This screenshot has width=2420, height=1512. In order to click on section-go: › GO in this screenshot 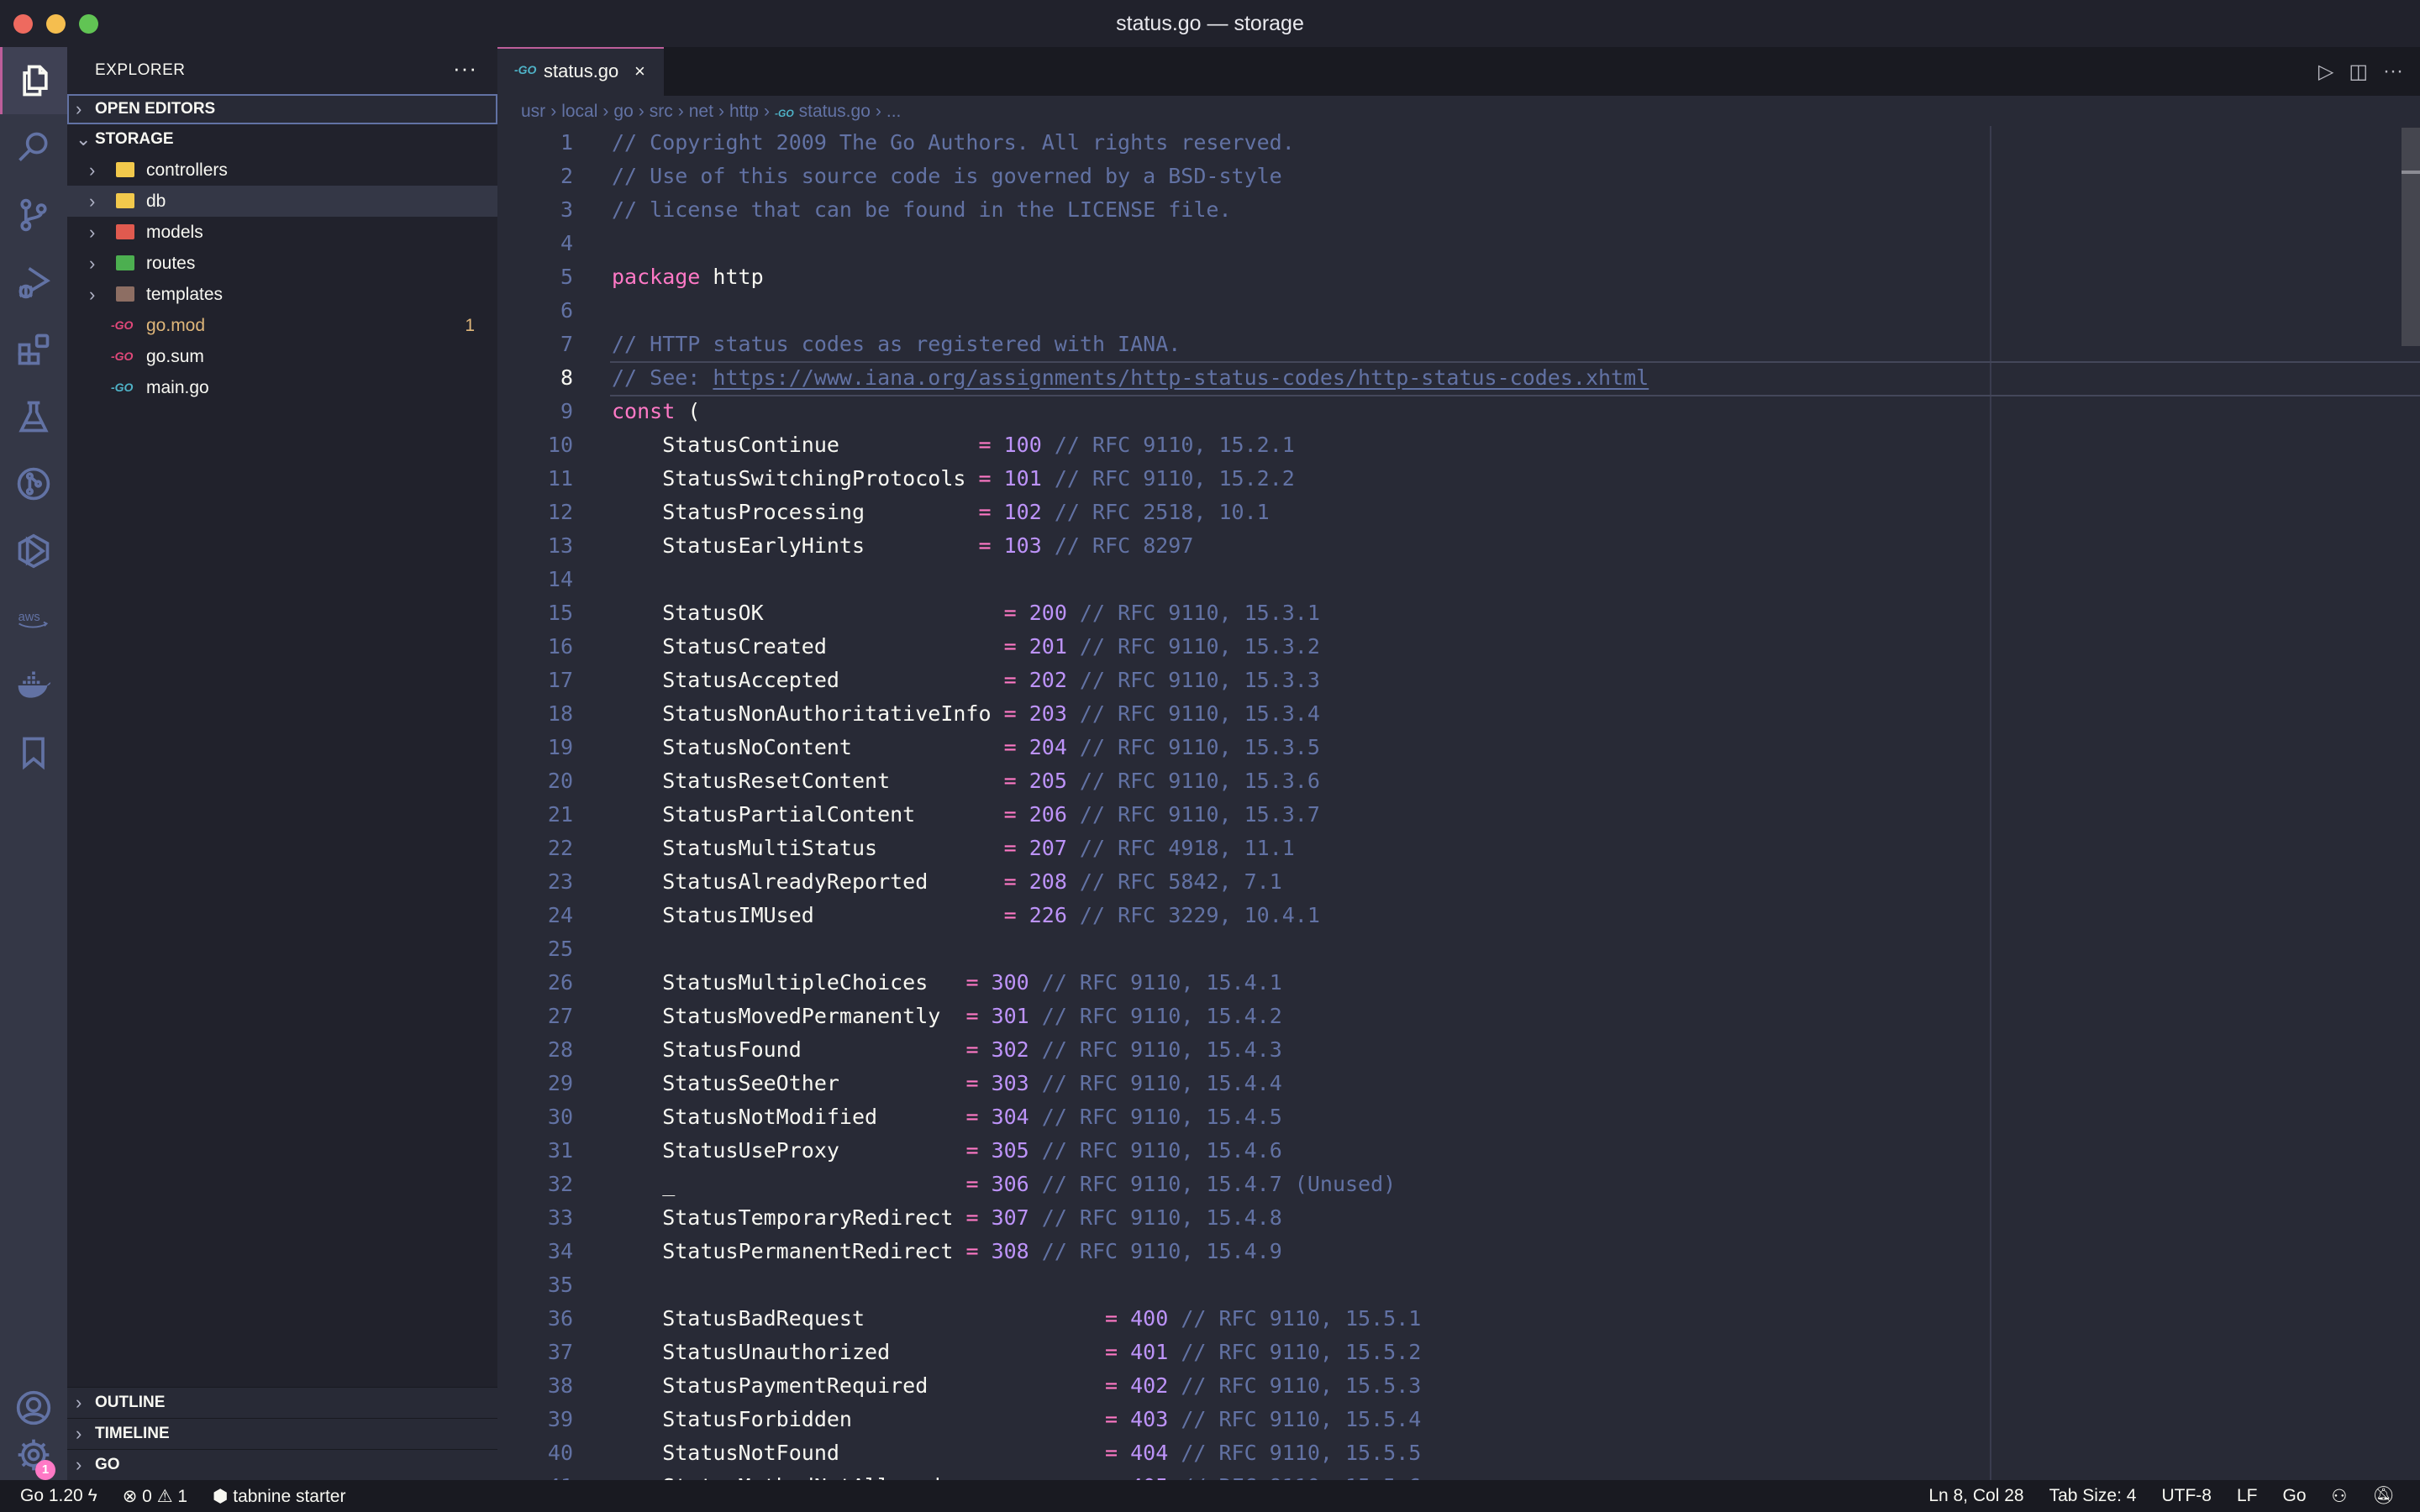, I will do `click(282, 1464)`.